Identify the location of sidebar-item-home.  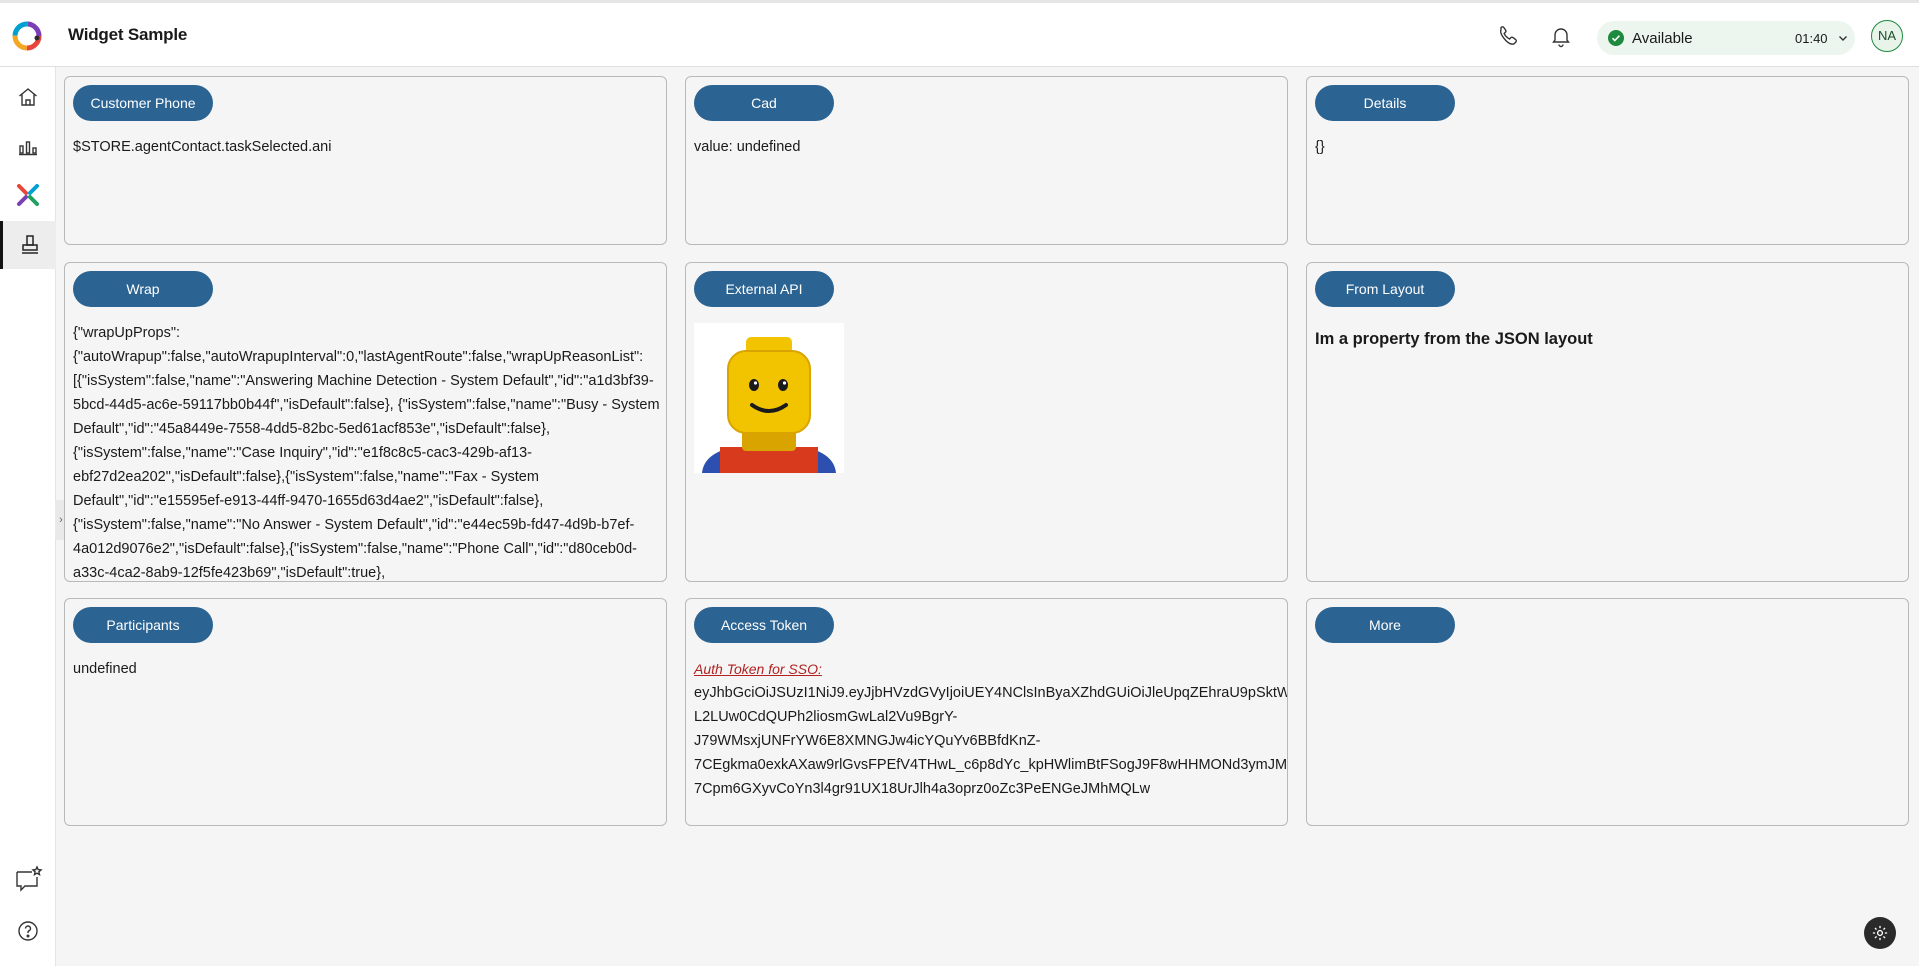
(28, 97).